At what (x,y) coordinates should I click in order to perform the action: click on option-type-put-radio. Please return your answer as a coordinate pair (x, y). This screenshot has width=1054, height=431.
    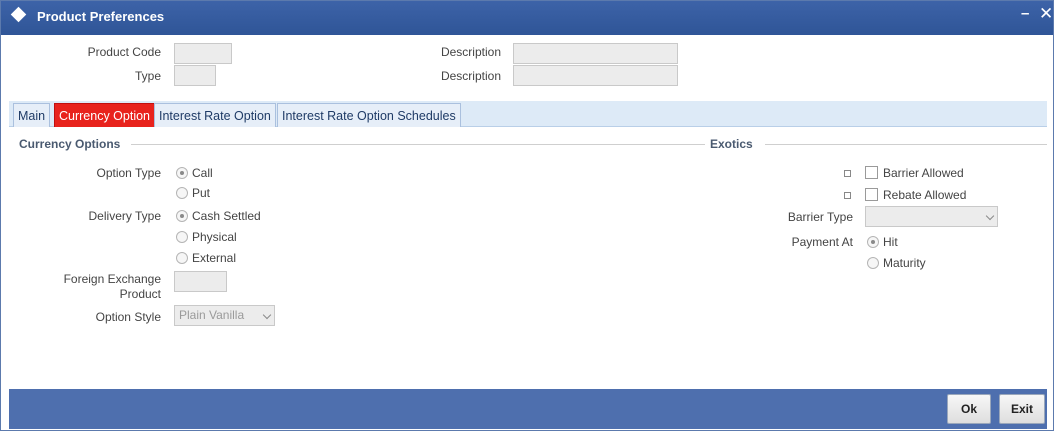
    Looking at the image, I should click on (182, 193).